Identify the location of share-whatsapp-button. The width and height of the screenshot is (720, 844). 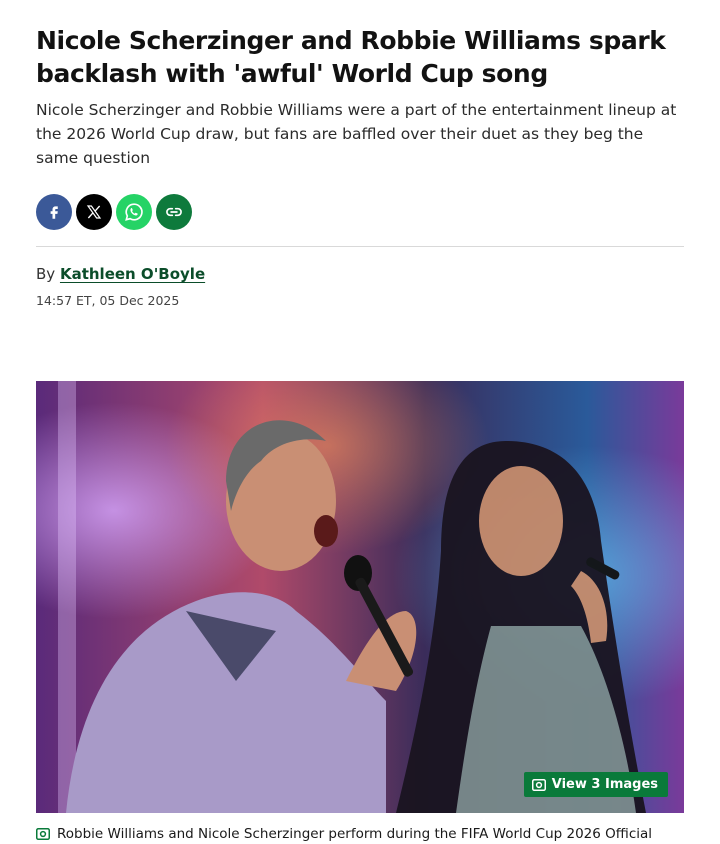
(134, 212).